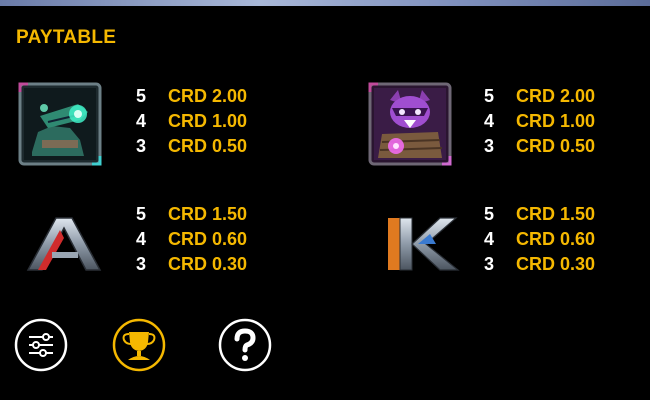 Image resolution: width=650 pixels, height=400 pixels. I want to click on settings-button, so click(41, 345).